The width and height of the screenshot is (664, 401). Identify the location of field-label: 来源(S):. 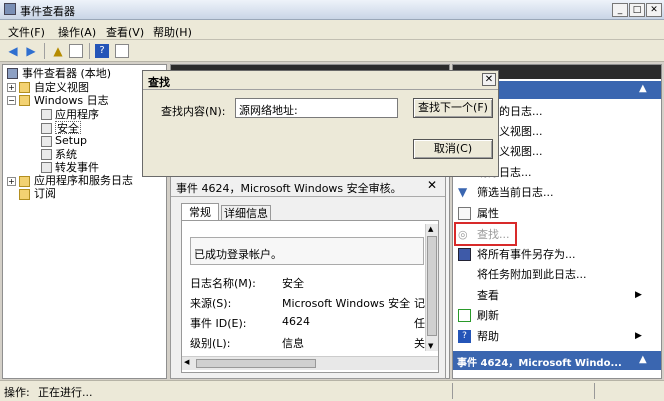
(211, 303).